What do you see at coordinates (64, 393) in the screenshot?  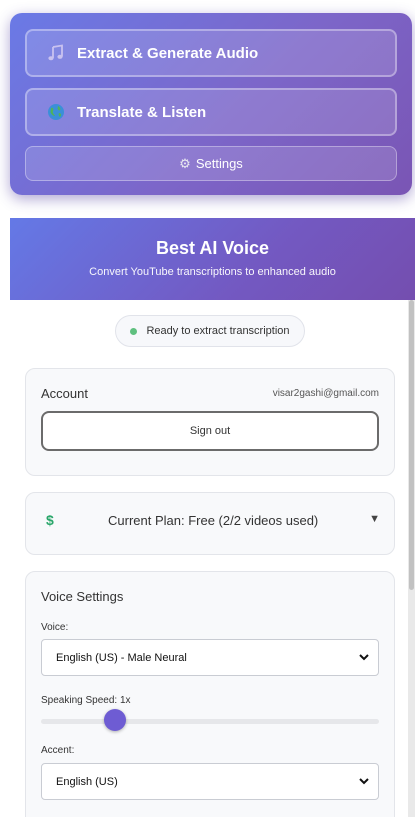 I see `account-label: Account` at bounding box center [64, 393].